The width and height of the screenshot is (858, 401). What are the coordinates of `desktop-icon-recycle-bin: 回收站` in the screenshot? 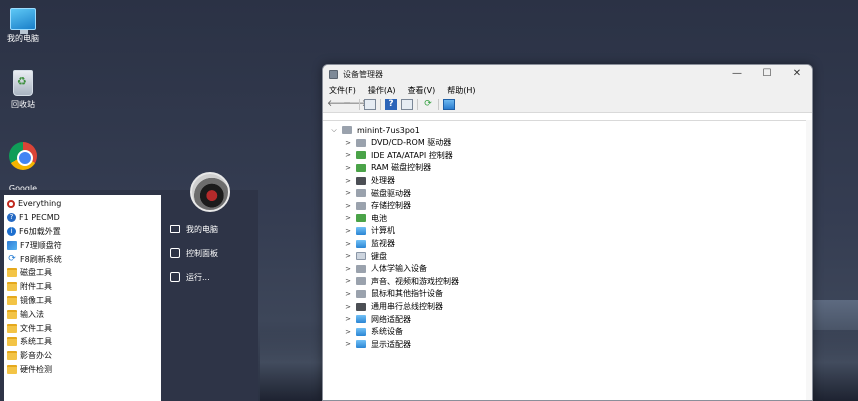 It's located at (23, 90).